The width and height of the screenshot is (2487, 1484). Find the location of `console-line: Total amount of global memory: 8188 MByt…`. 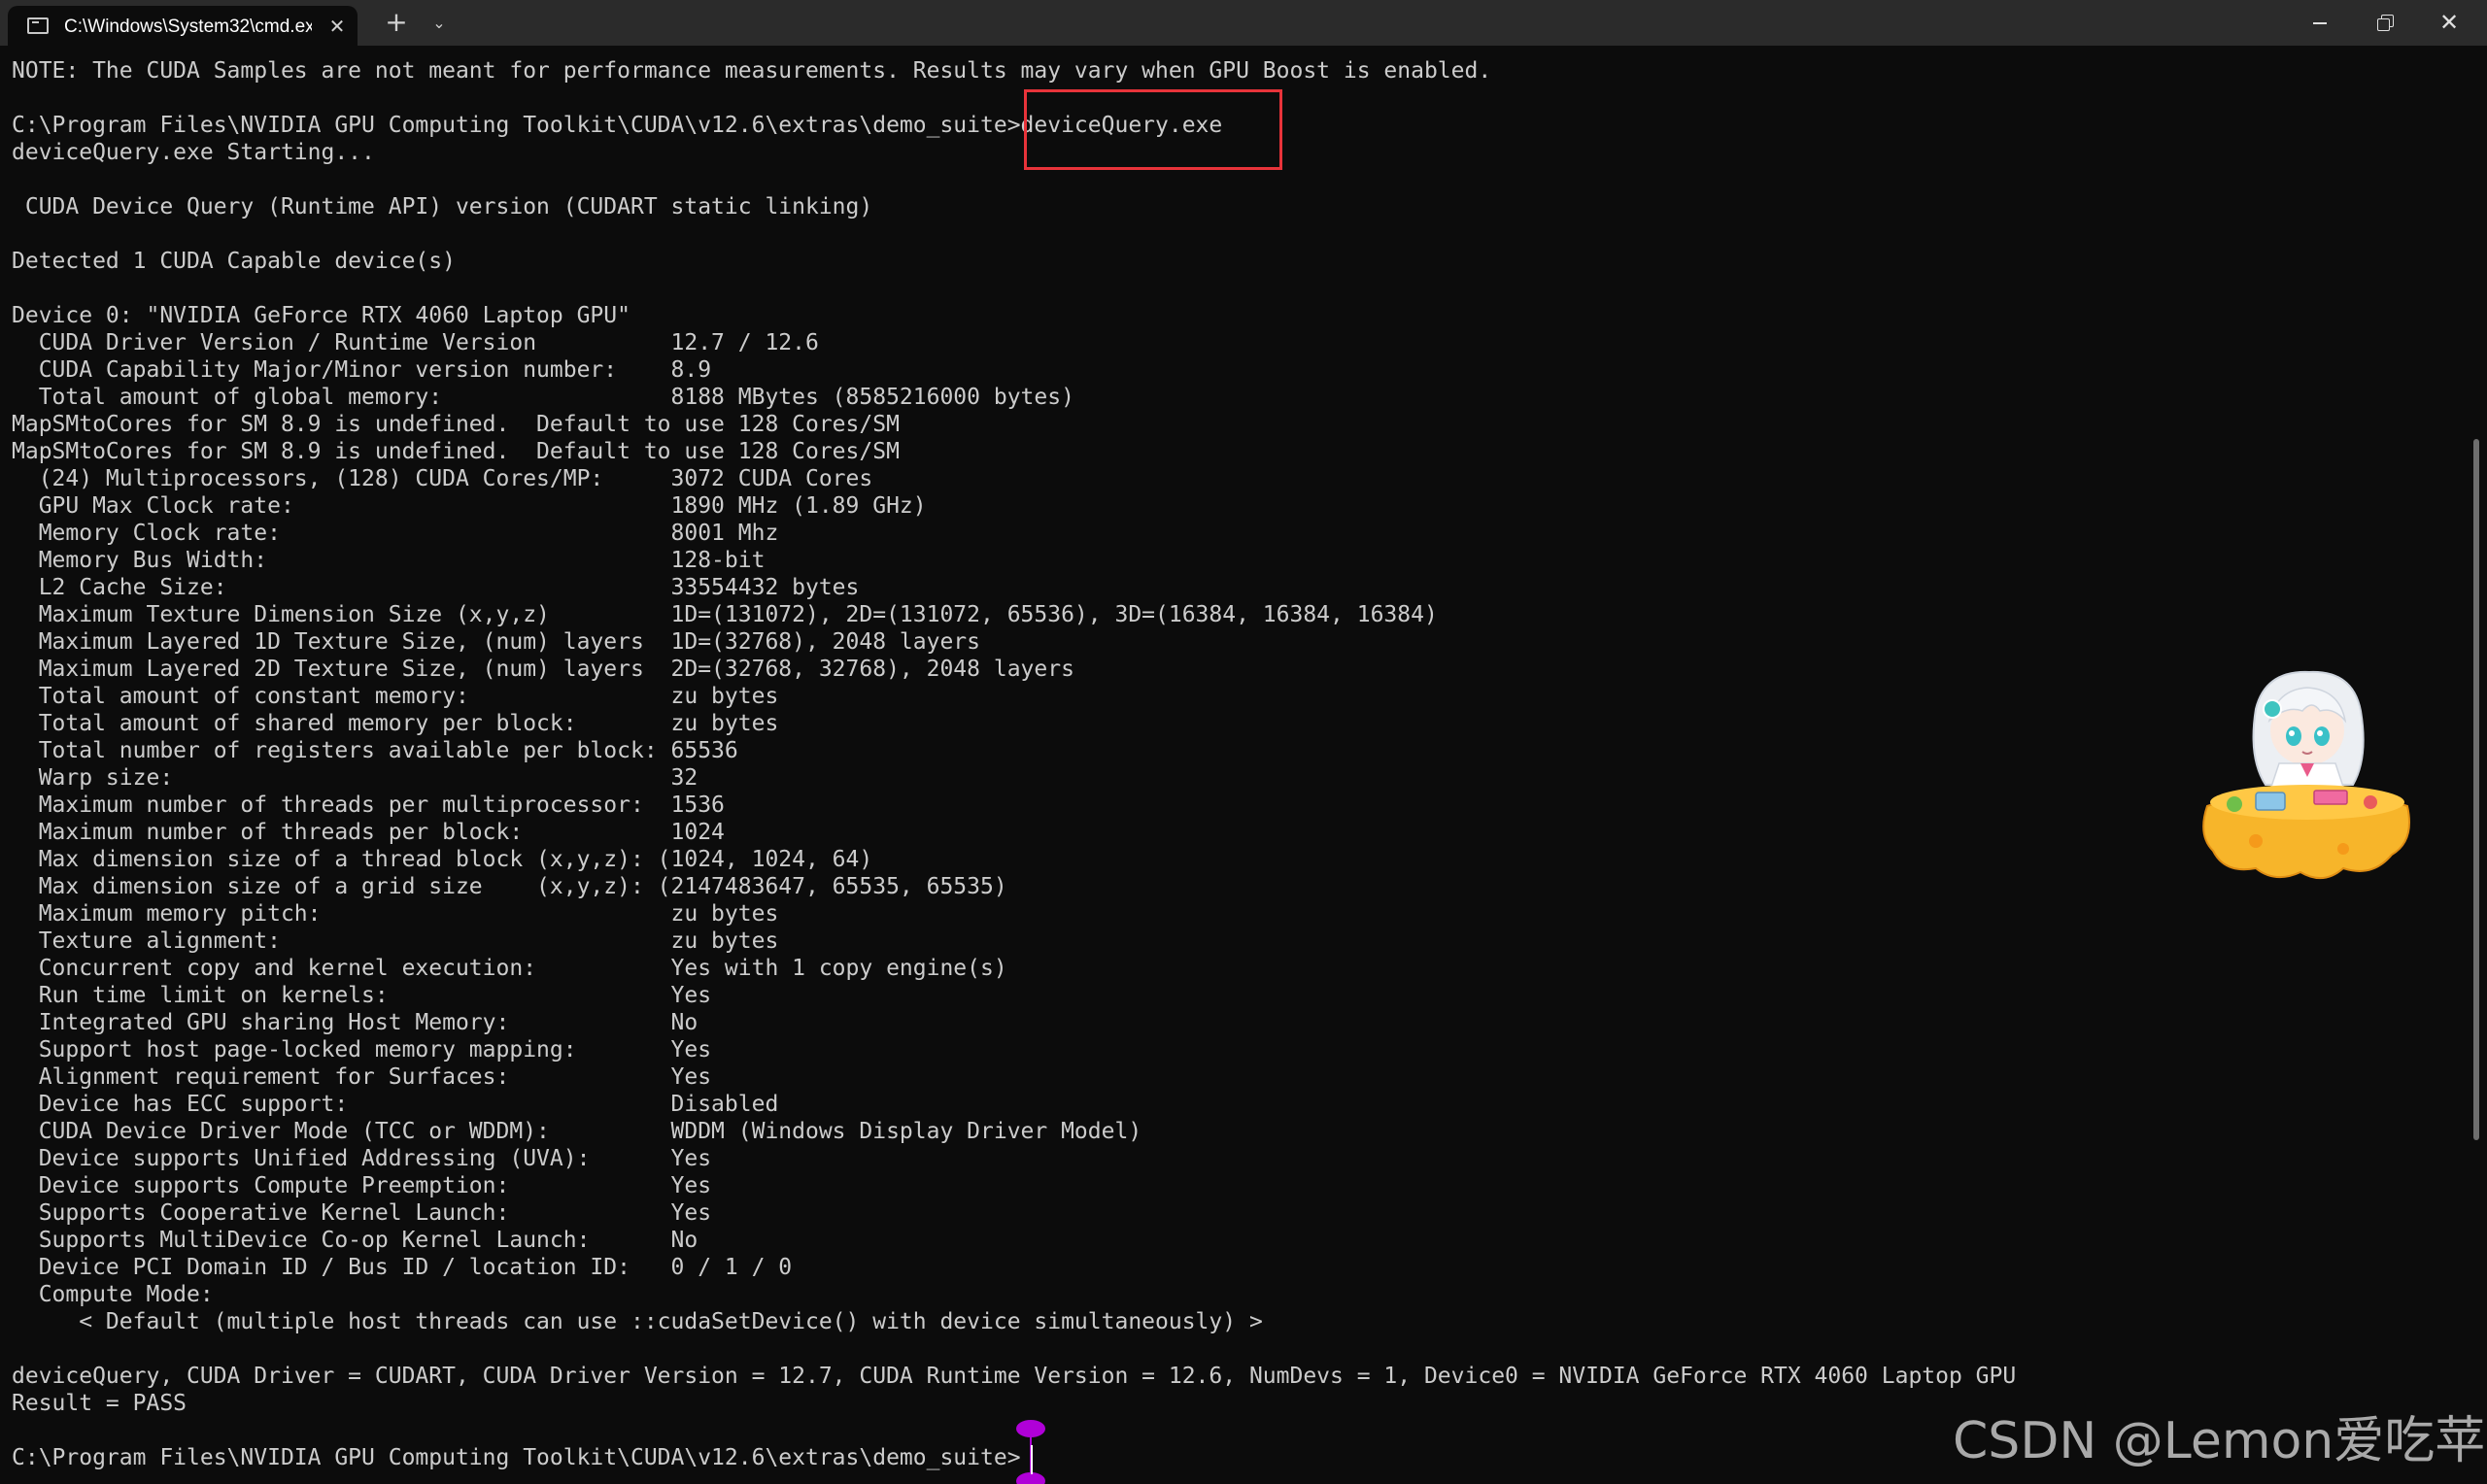

console-line: Total amount of global memory: 8188 MByt… is located at coordinates (543, 397).